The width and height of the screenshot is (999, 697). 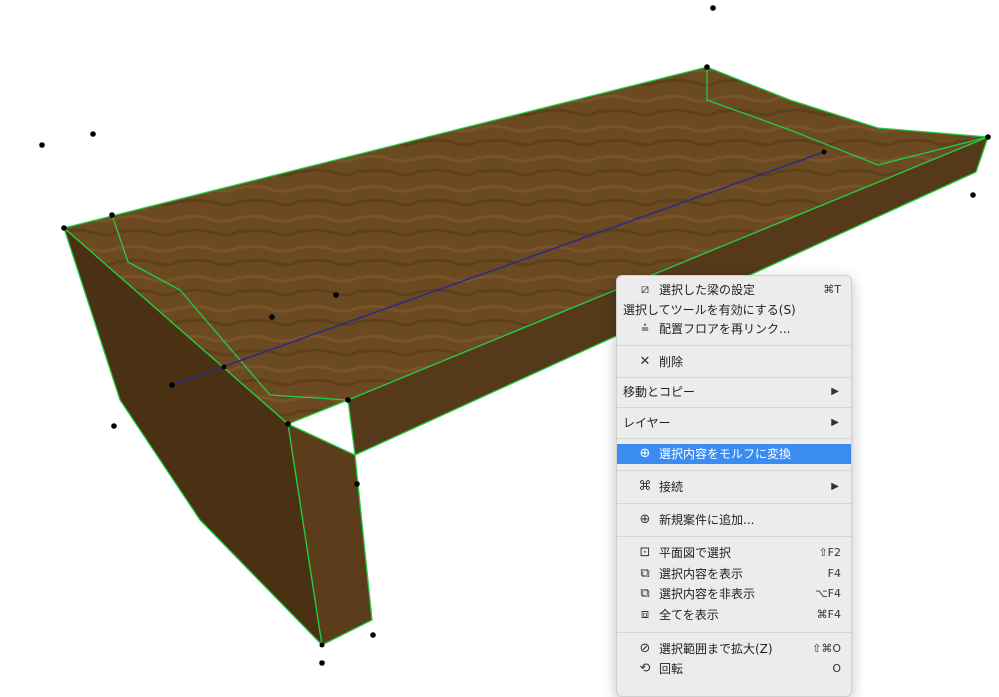 I want to click on menu-item-layer: レイヤー ▶, so click(x=734, y=423).